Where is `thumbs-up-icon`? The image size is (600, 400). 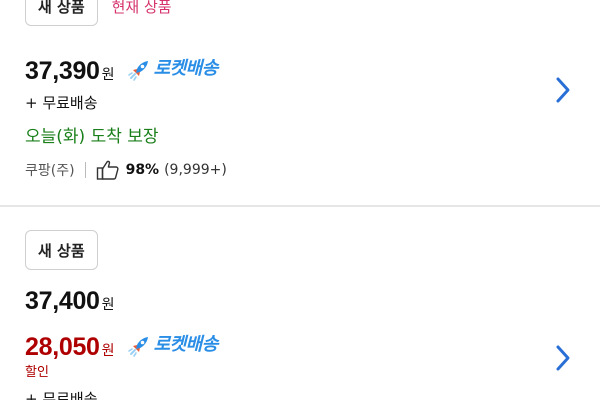 thumbs-up-icon is located at coordinates (108, 170).